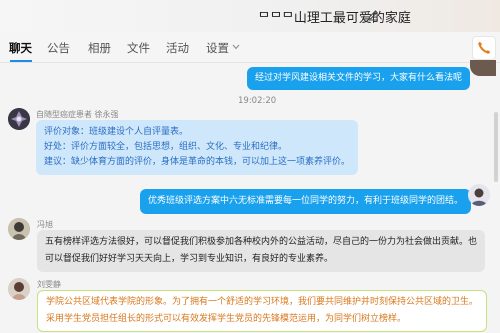 This screenshot has width=500, height=333. Describe the element at coordinates (49, 284) in the screenshot. I see `sender-name: 刘雯静` at that location.